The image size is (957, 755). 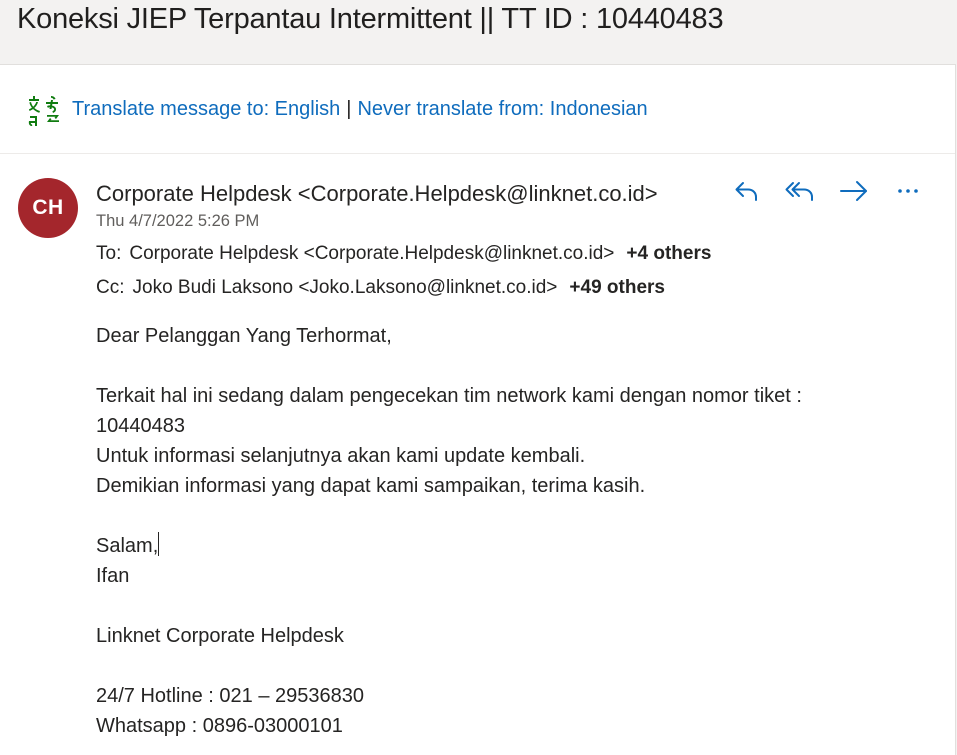 I want to click on sender-avatar: CH, so click(x=48, y=208).